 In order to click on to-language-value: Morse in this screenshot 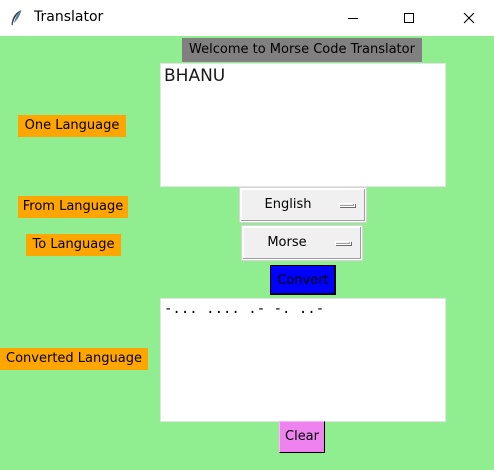, I will do `click(287, 242)`.